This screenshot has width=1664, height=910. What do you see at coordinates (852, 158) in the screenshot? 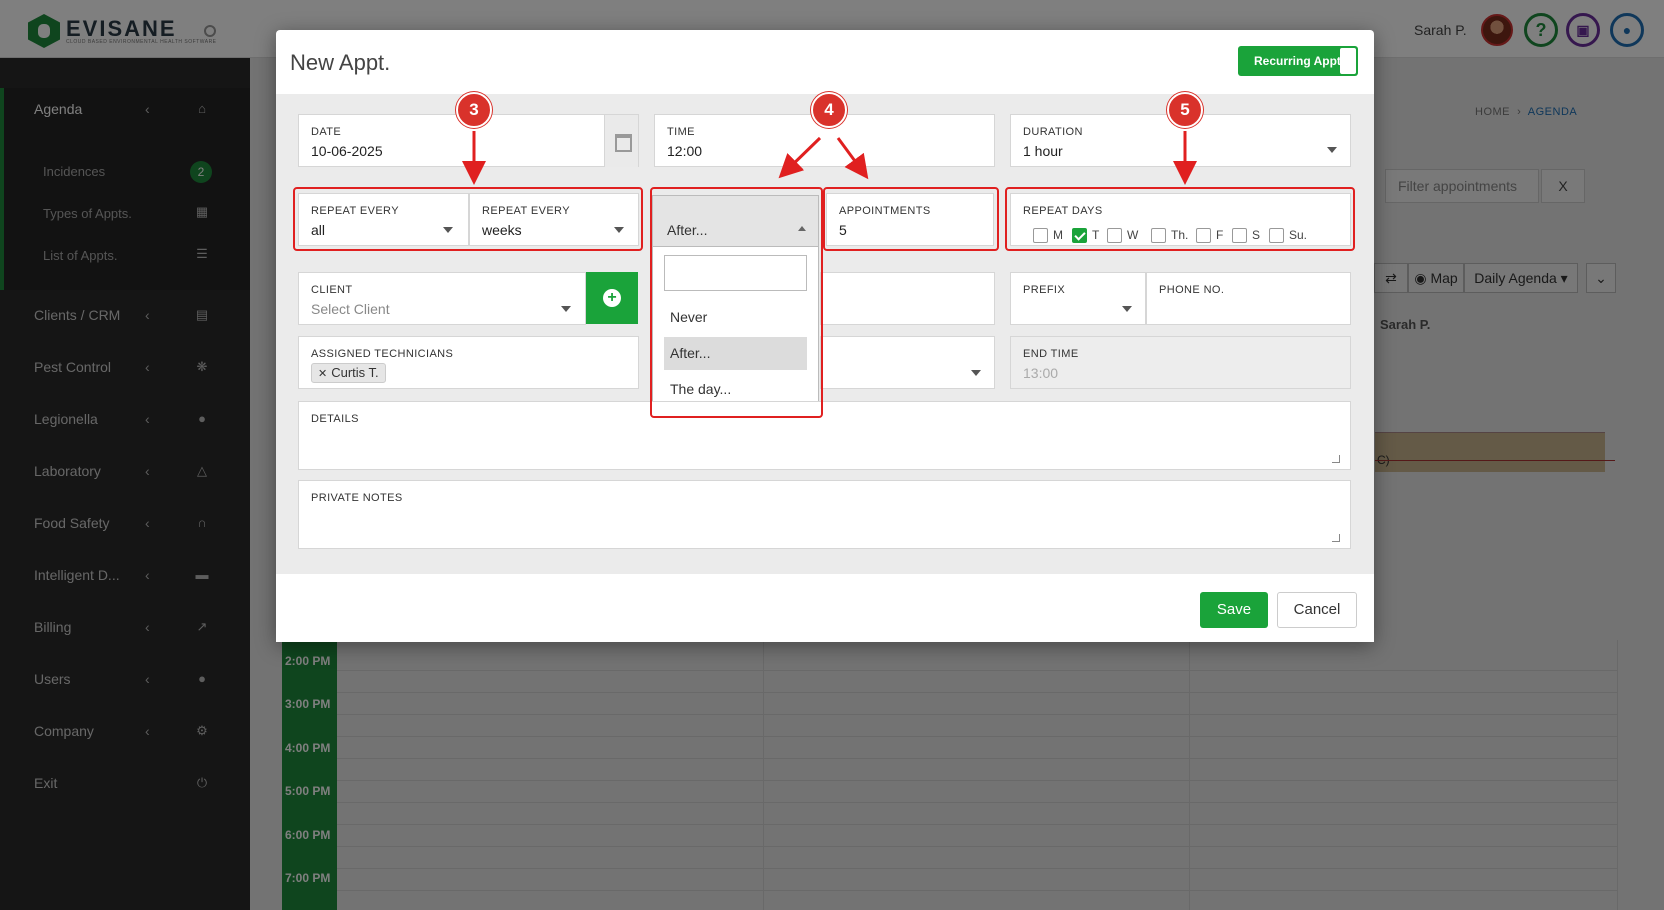
I see `arrow-to-appointments` at bounding box center [852, 158].